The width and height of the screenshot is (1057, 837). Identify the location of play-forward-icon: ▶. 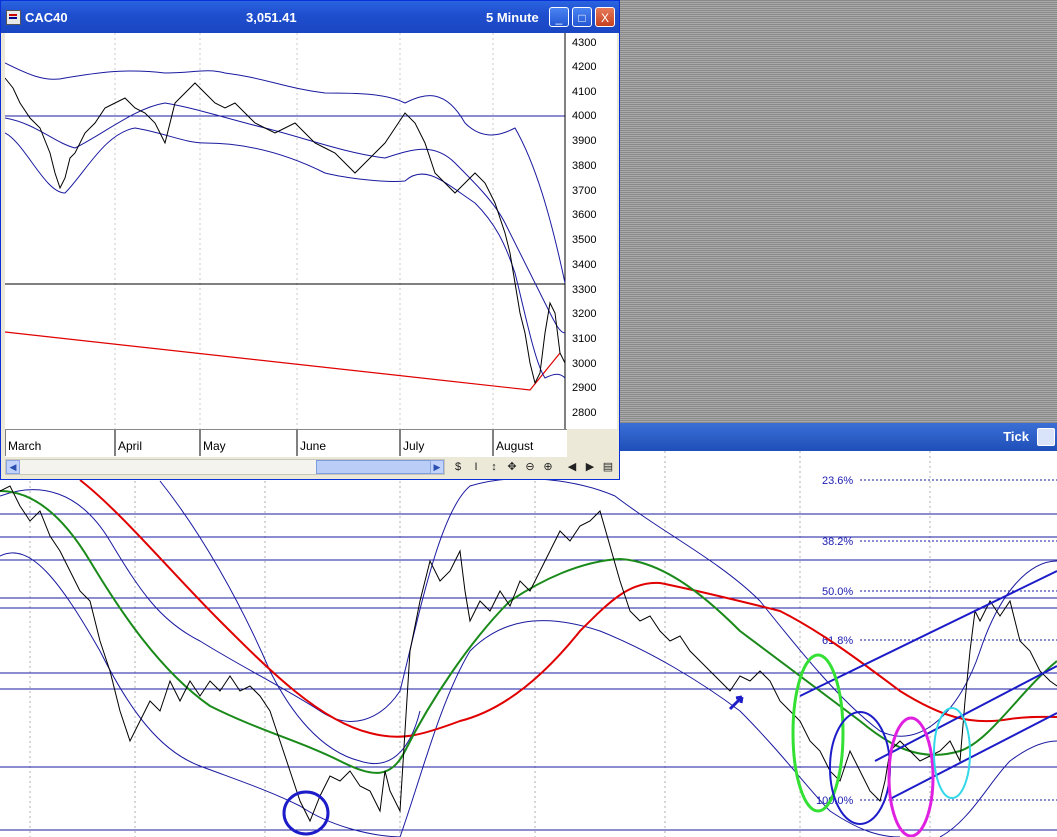
(590, 467).